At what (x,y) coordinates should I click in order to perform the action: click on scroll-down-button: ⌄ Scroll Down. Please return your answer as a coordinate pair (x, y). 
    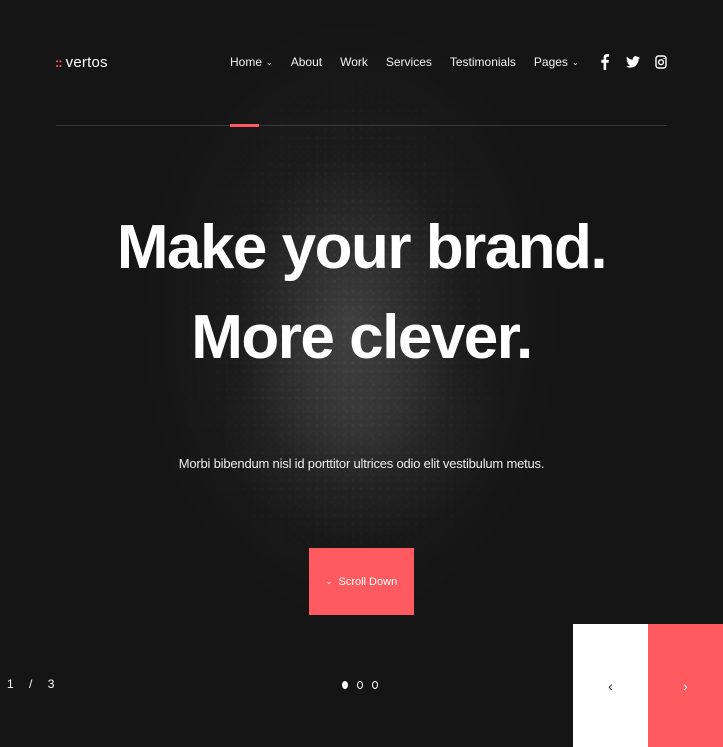
    Looking at the image, I should click on (361, 581).